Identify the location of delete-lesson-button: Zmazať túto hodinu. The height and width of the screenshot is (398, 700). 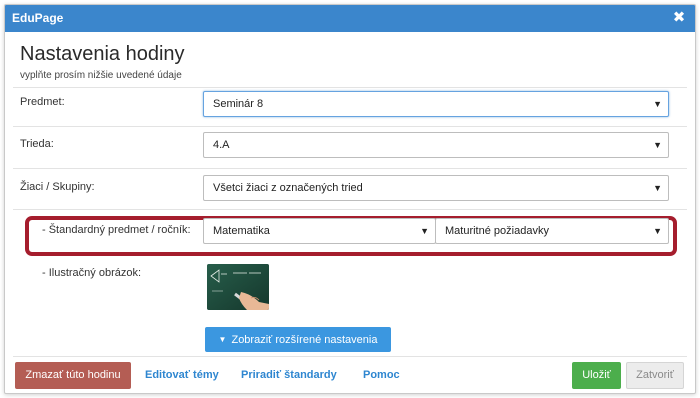
(73, 375).